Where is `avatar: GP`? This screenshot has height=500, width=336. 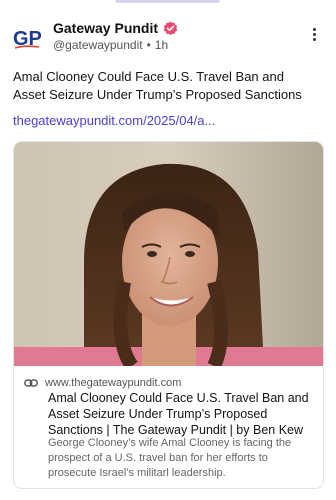
avatar: GP is located at coordinates (27, 38).